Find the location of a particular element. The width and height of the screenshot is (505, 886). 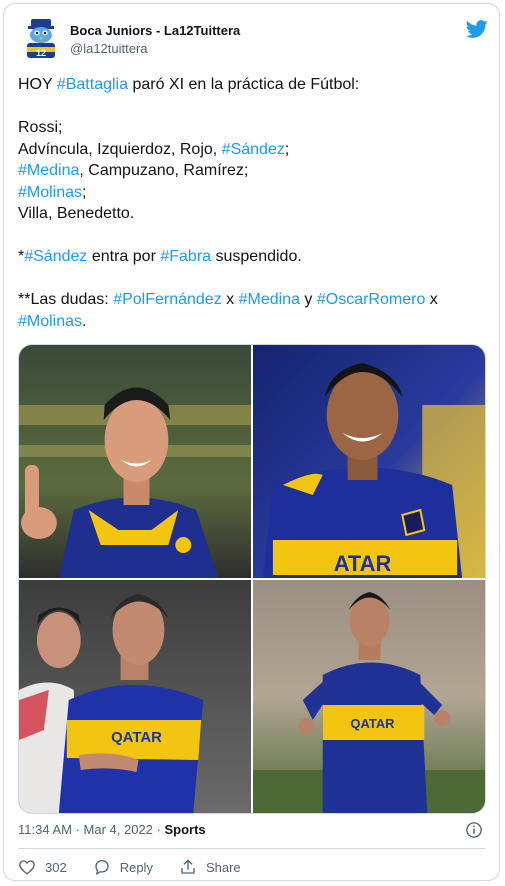

heart-icon is located at coordinates (27, 867).